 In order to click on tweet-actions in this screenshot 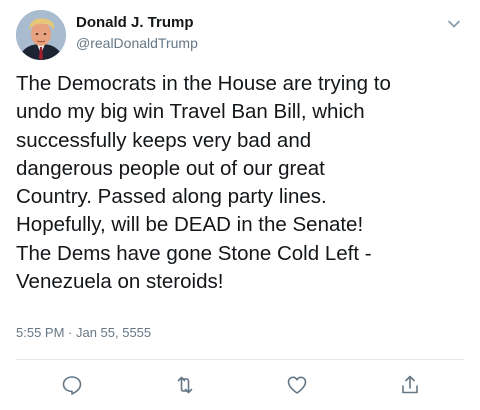, I will do `click(240, 385)`.